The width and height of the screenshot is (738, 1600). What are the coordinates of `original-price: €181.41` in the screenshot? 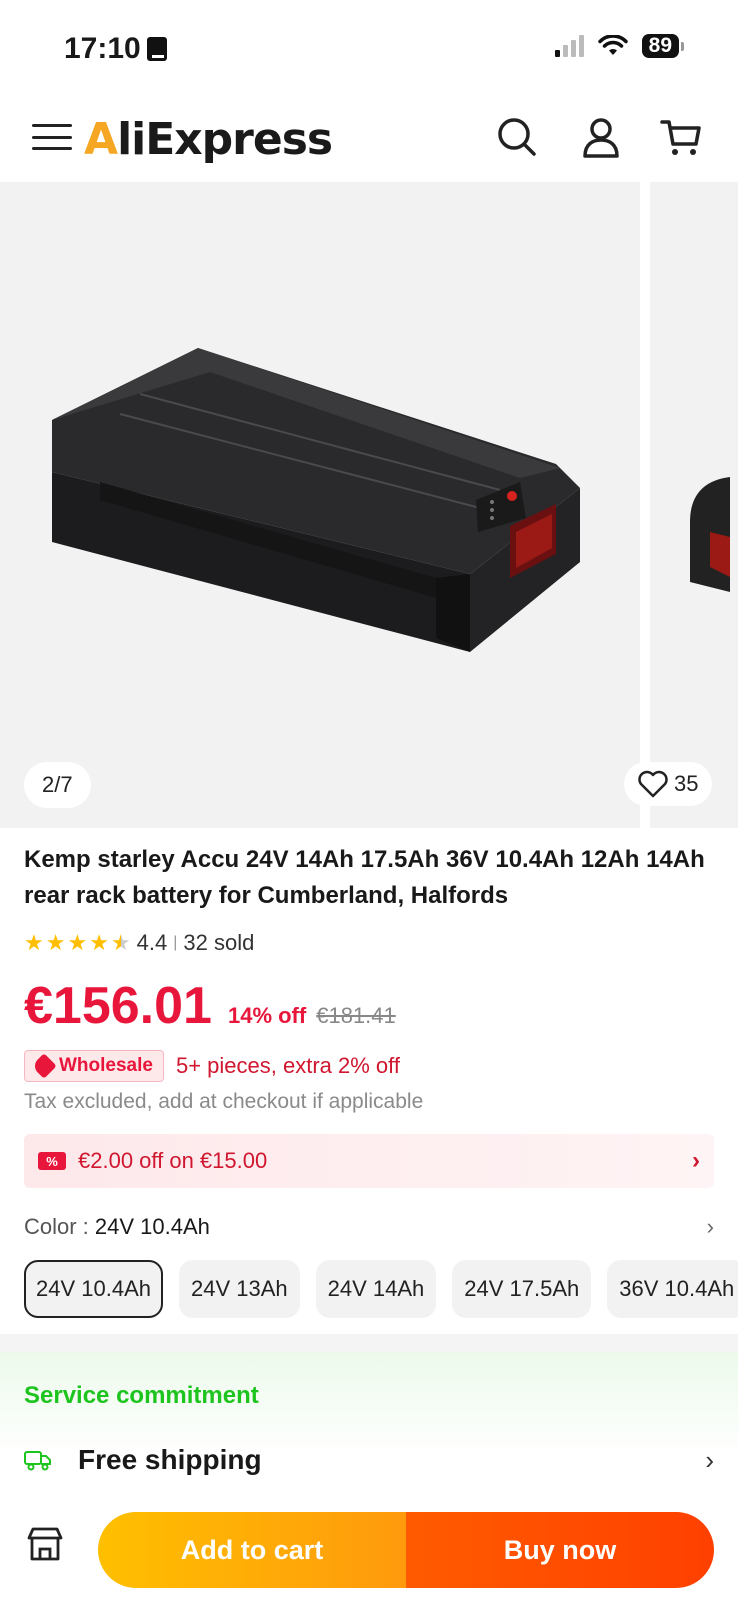 It's located at (356, 1015).